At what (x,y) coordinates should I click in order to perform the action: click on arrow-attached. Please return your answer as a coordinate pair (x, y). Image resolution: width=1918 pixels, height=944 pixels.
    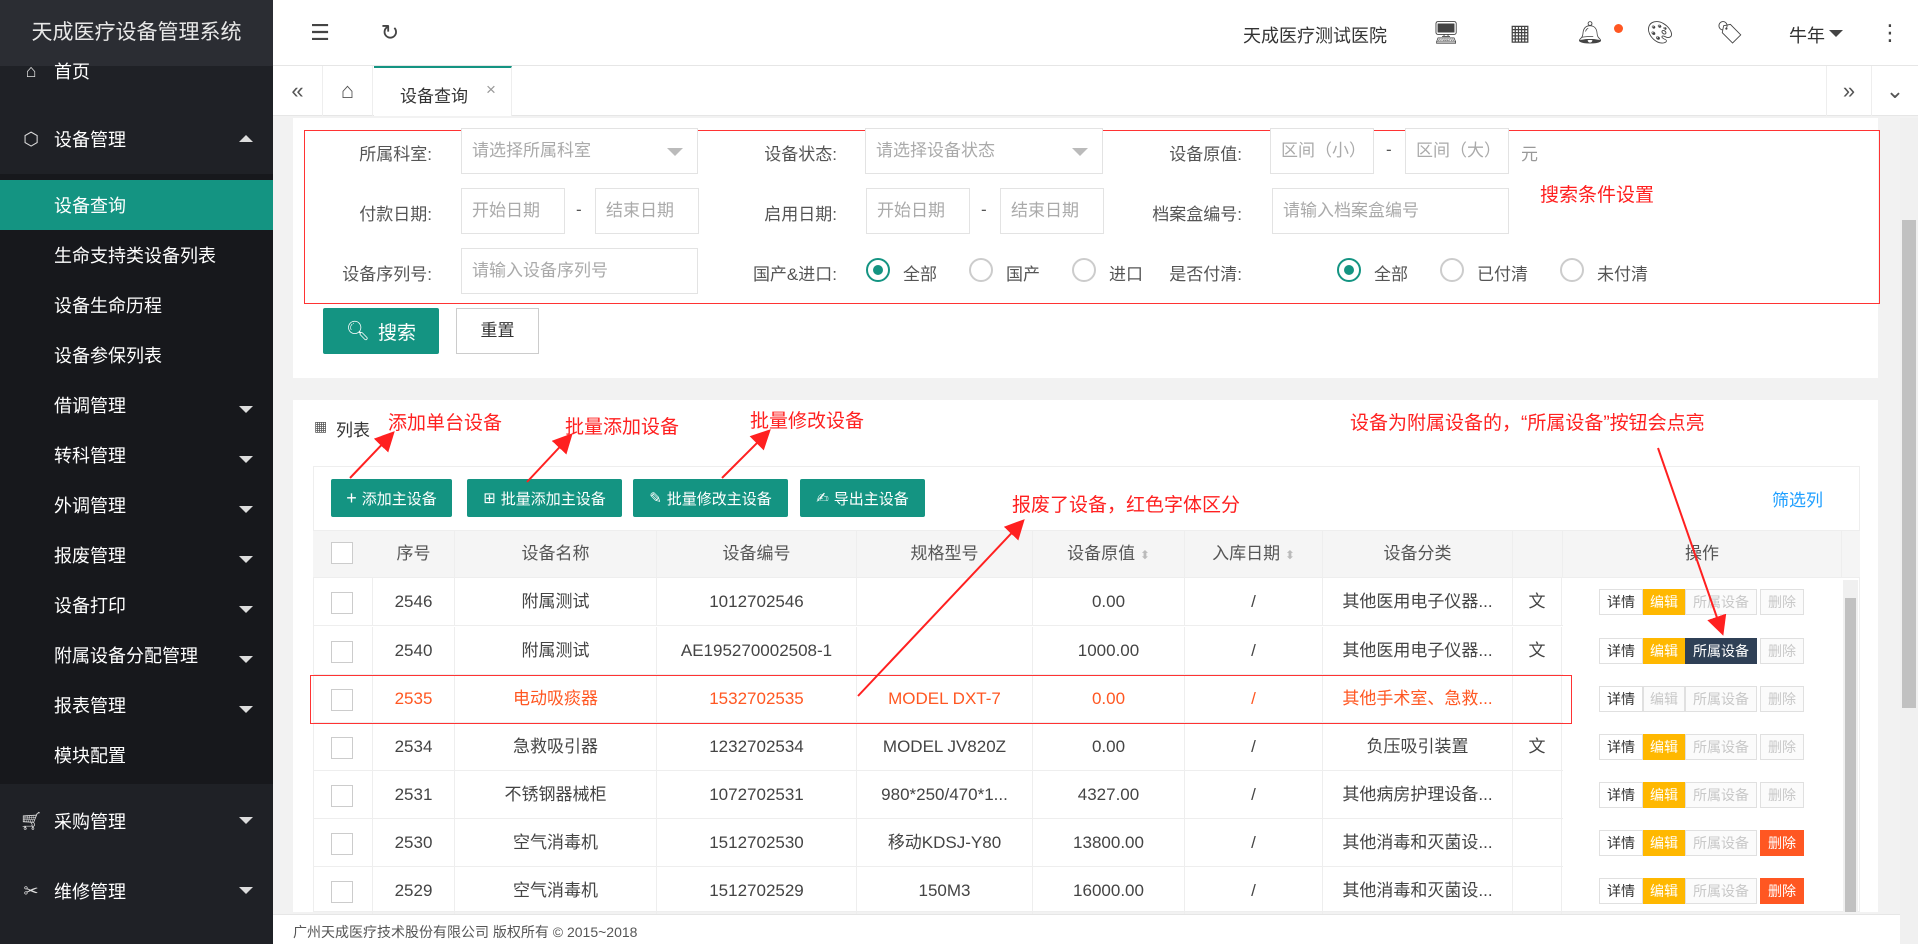
    Looking at the image, I should click on (1692, 541).